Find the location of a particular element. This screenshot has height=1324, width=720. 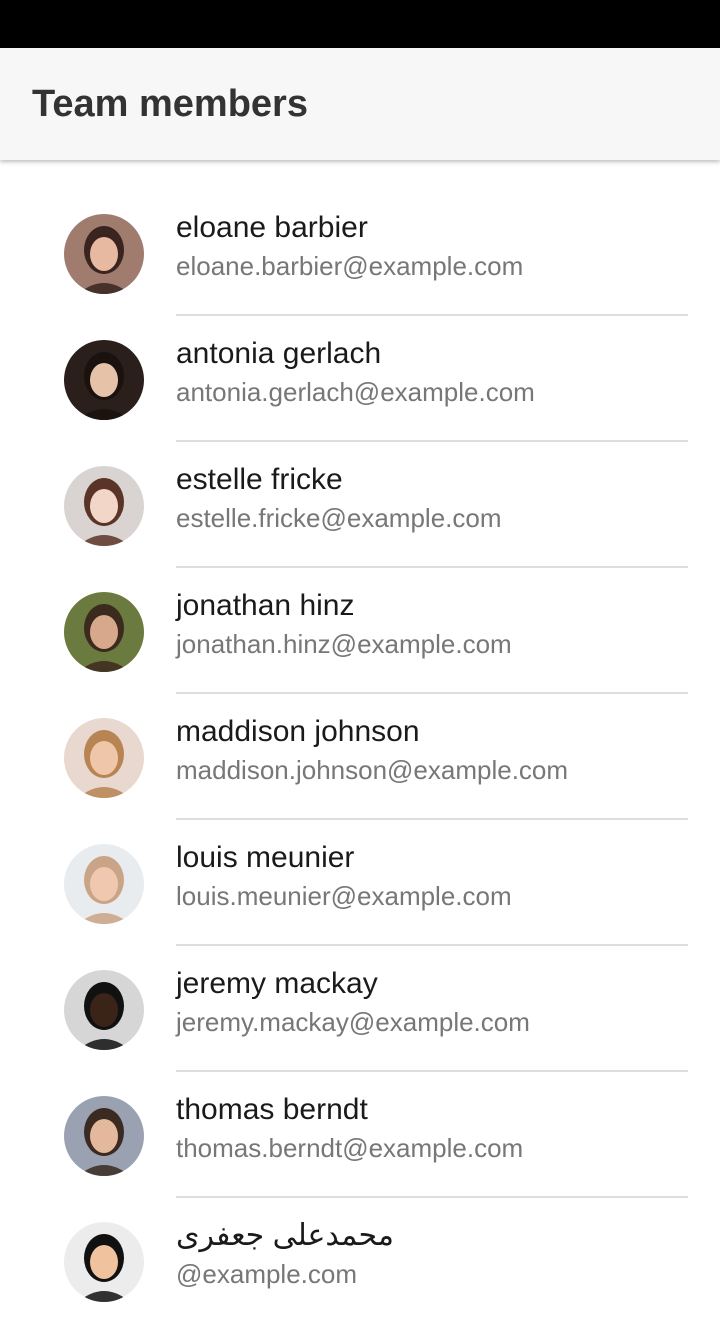

page-title: Team members is located at coordinates (170, 104).